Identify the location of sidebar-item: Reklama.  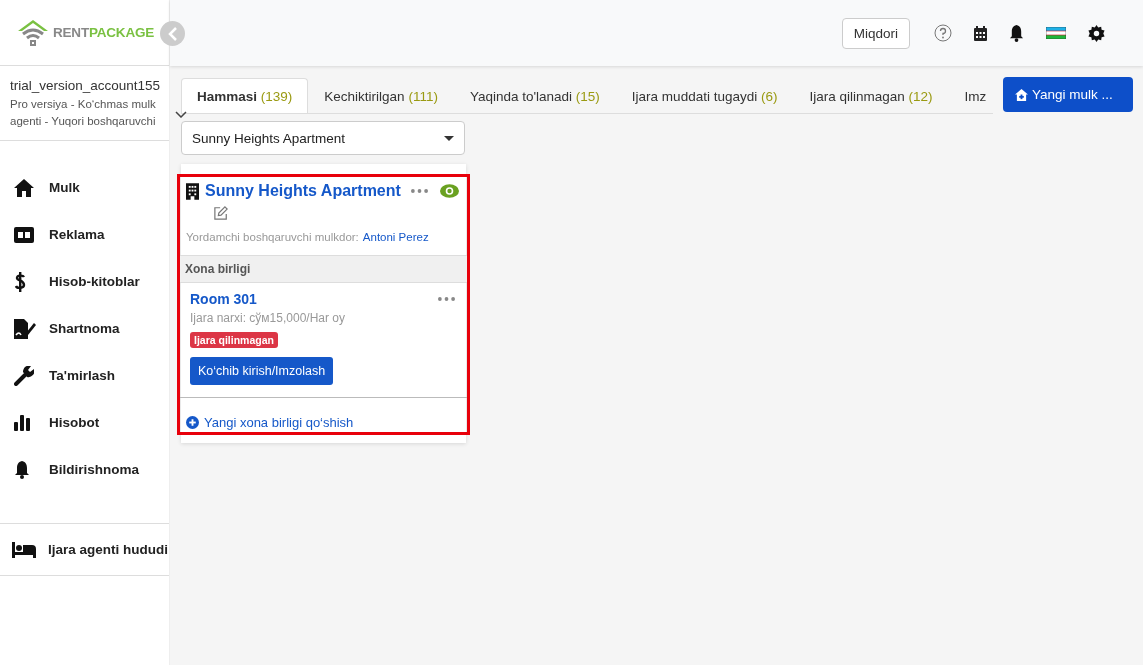
(84, 234).